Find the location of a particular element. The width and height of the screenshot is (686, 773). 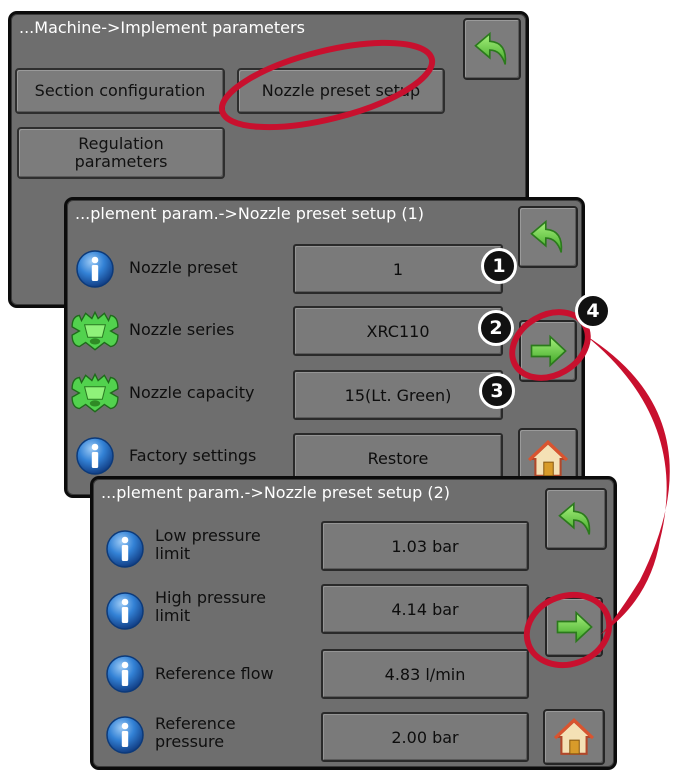

reference-pressure-label: Reference pressure is located at coordinates (195, 732).